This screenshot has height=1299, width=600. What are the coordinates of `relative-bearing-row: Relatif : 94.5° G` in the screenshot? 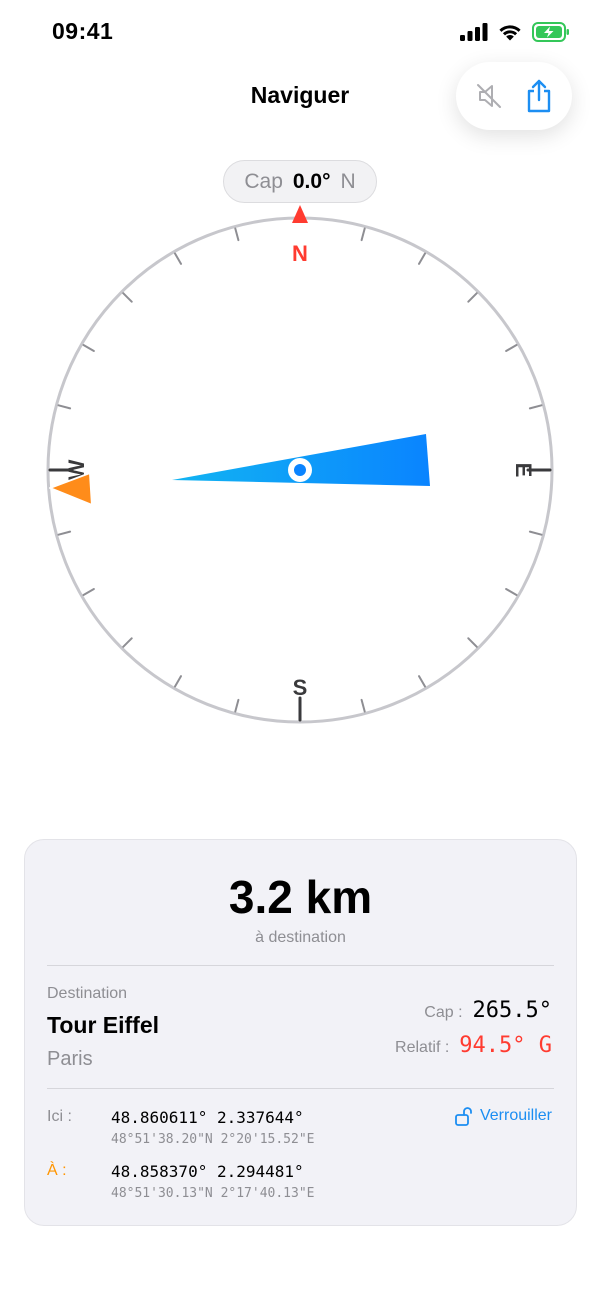 It's located at (473, 1045).